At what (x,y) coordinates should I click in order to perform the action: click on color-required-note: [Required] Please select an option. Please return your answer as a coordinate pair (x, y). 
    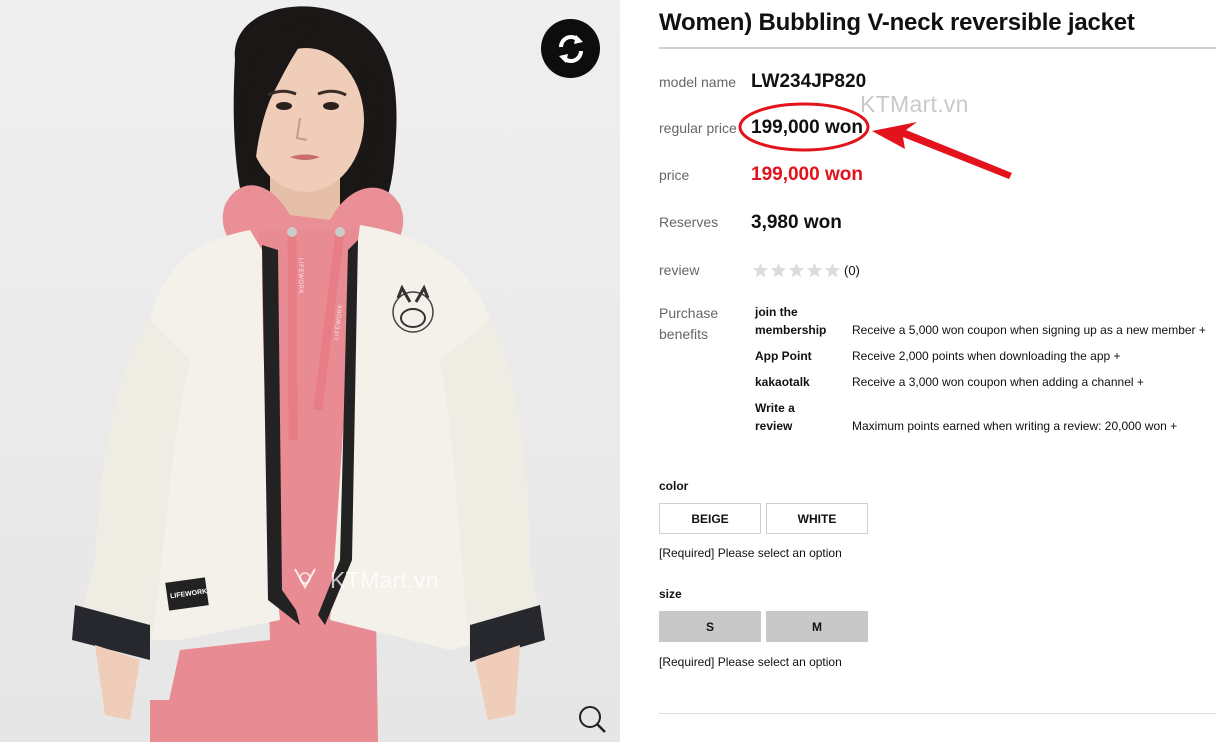
    Looking at the image, I should click on (750, 553).